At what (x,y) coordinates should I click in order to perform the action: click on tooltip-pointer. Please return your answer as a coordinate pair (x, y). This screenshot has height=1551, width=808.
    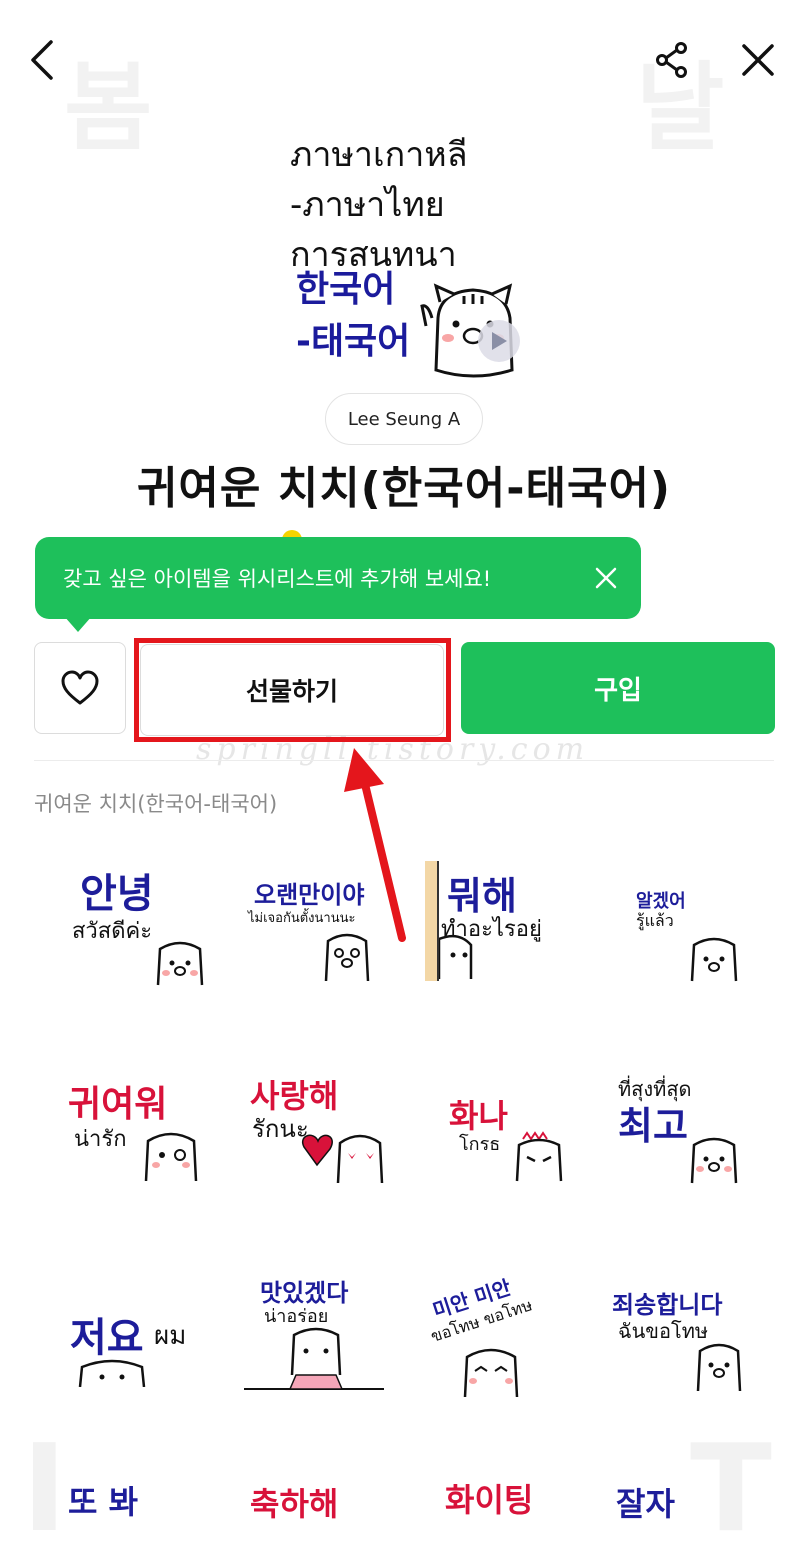
    Looking at the image, I should click on (78, 624).